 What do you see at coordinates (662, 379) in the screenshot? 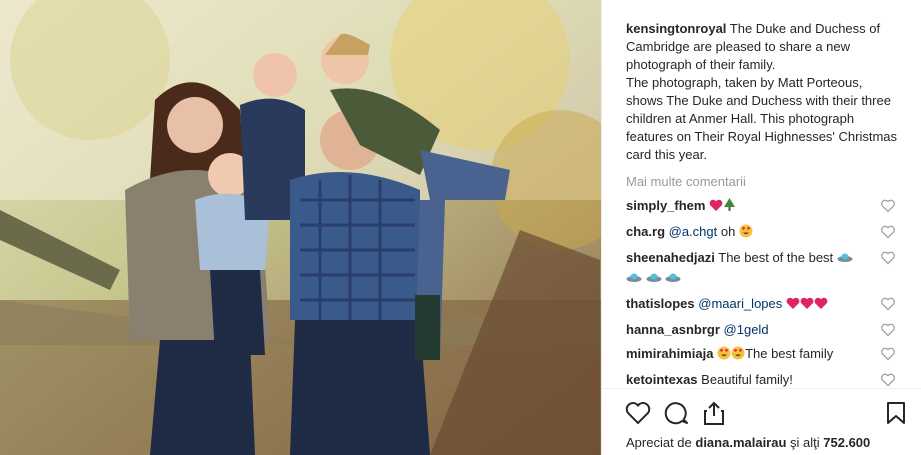
I see `comment-username: ketointexas` at bounding box center [662, 379].